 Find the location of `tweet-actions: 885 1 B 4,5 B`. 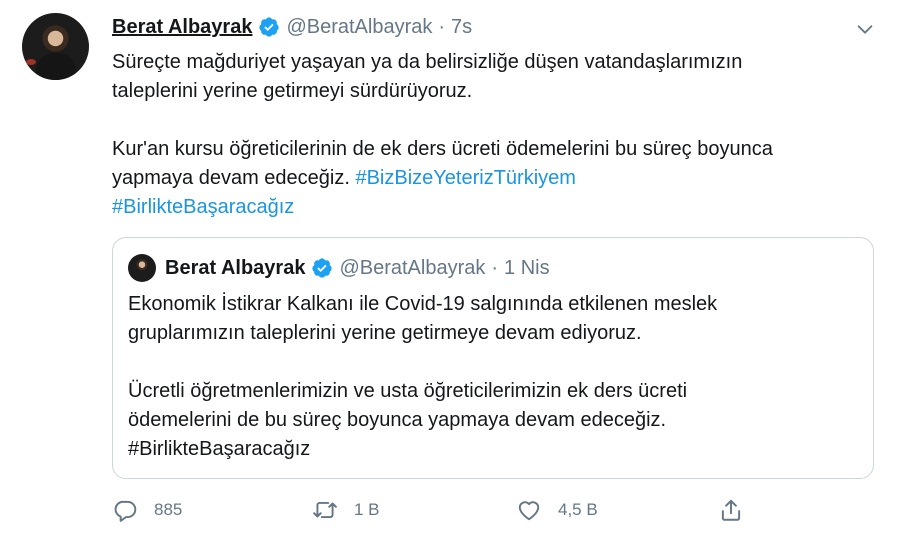

tweet-actions: 885 1 B 4,5 B is located at coordinates (482, 510).